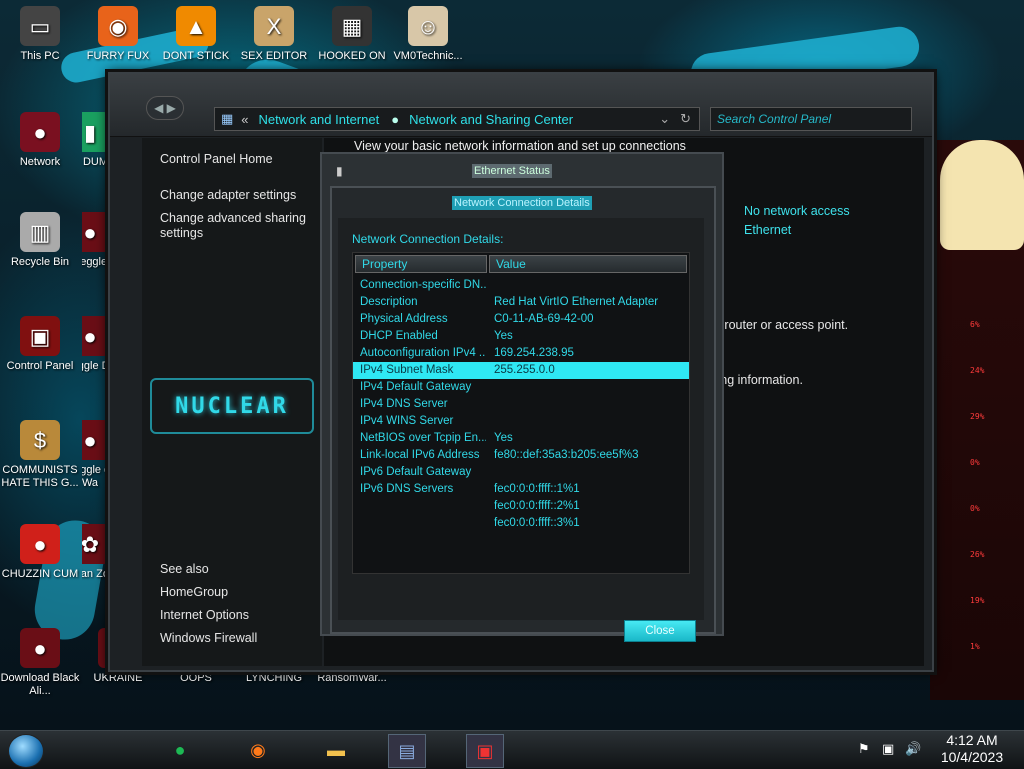 This screenshot has height=769, width=1024. I want to click on control-panel-icon: ▤, so click(407, 751).